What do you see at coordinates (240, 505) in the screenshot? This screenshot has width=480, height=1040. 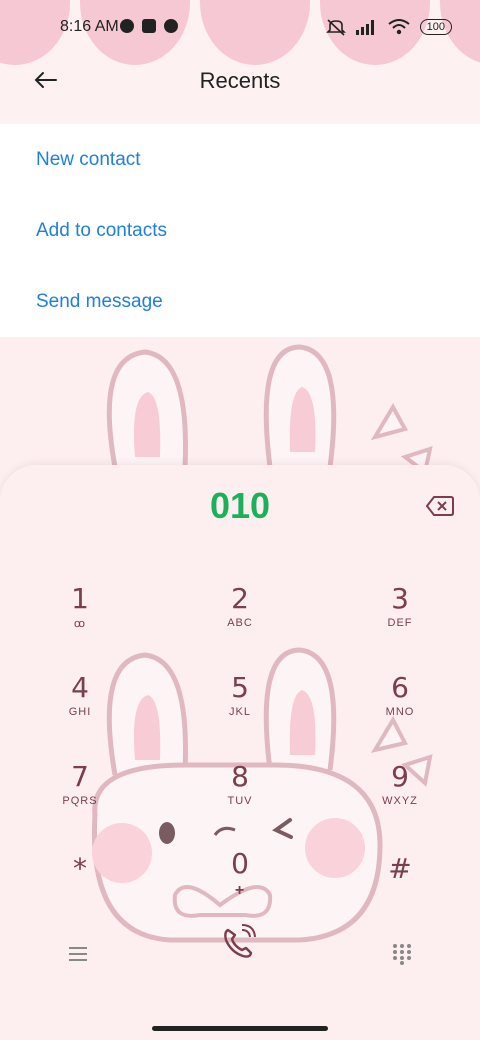 I see `dialed-number: 010` at bounding box center [240, 505].